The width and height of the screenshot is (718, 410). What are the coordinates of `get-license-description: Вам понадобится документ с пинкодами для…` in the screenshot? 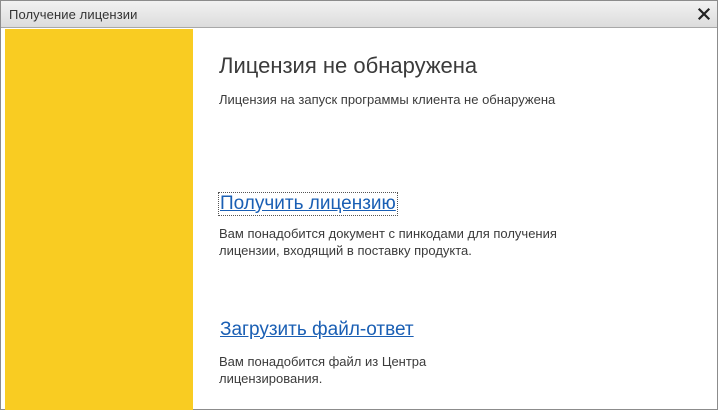 It's located at (388, 242).